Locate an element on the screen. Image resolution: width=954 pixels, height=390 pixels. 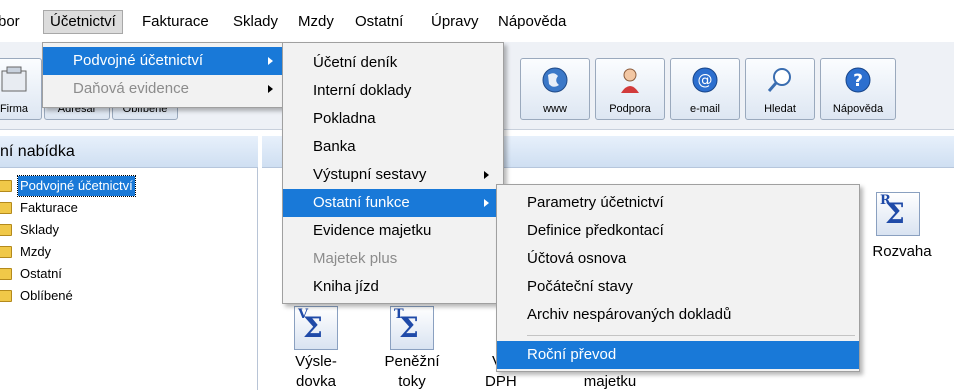
menu-item-interni-doklady: Interní doklady is located at coordinates (393, 91).